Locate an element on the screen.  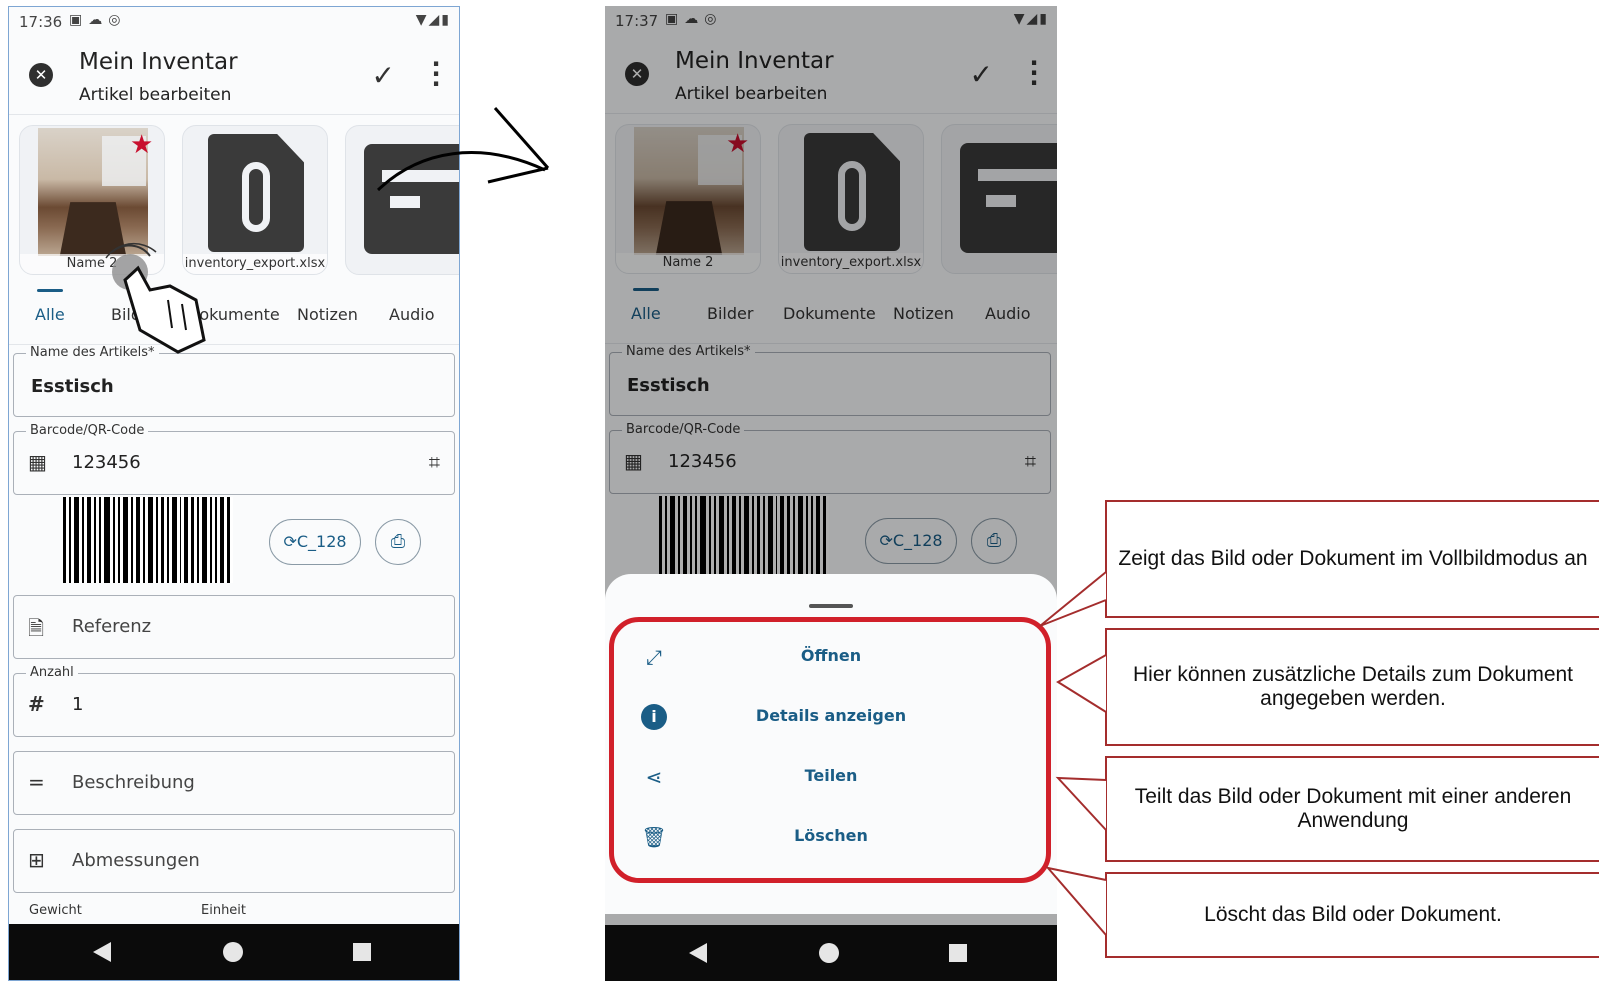
status-time: 17:36 is located at coordinates (41, 22).